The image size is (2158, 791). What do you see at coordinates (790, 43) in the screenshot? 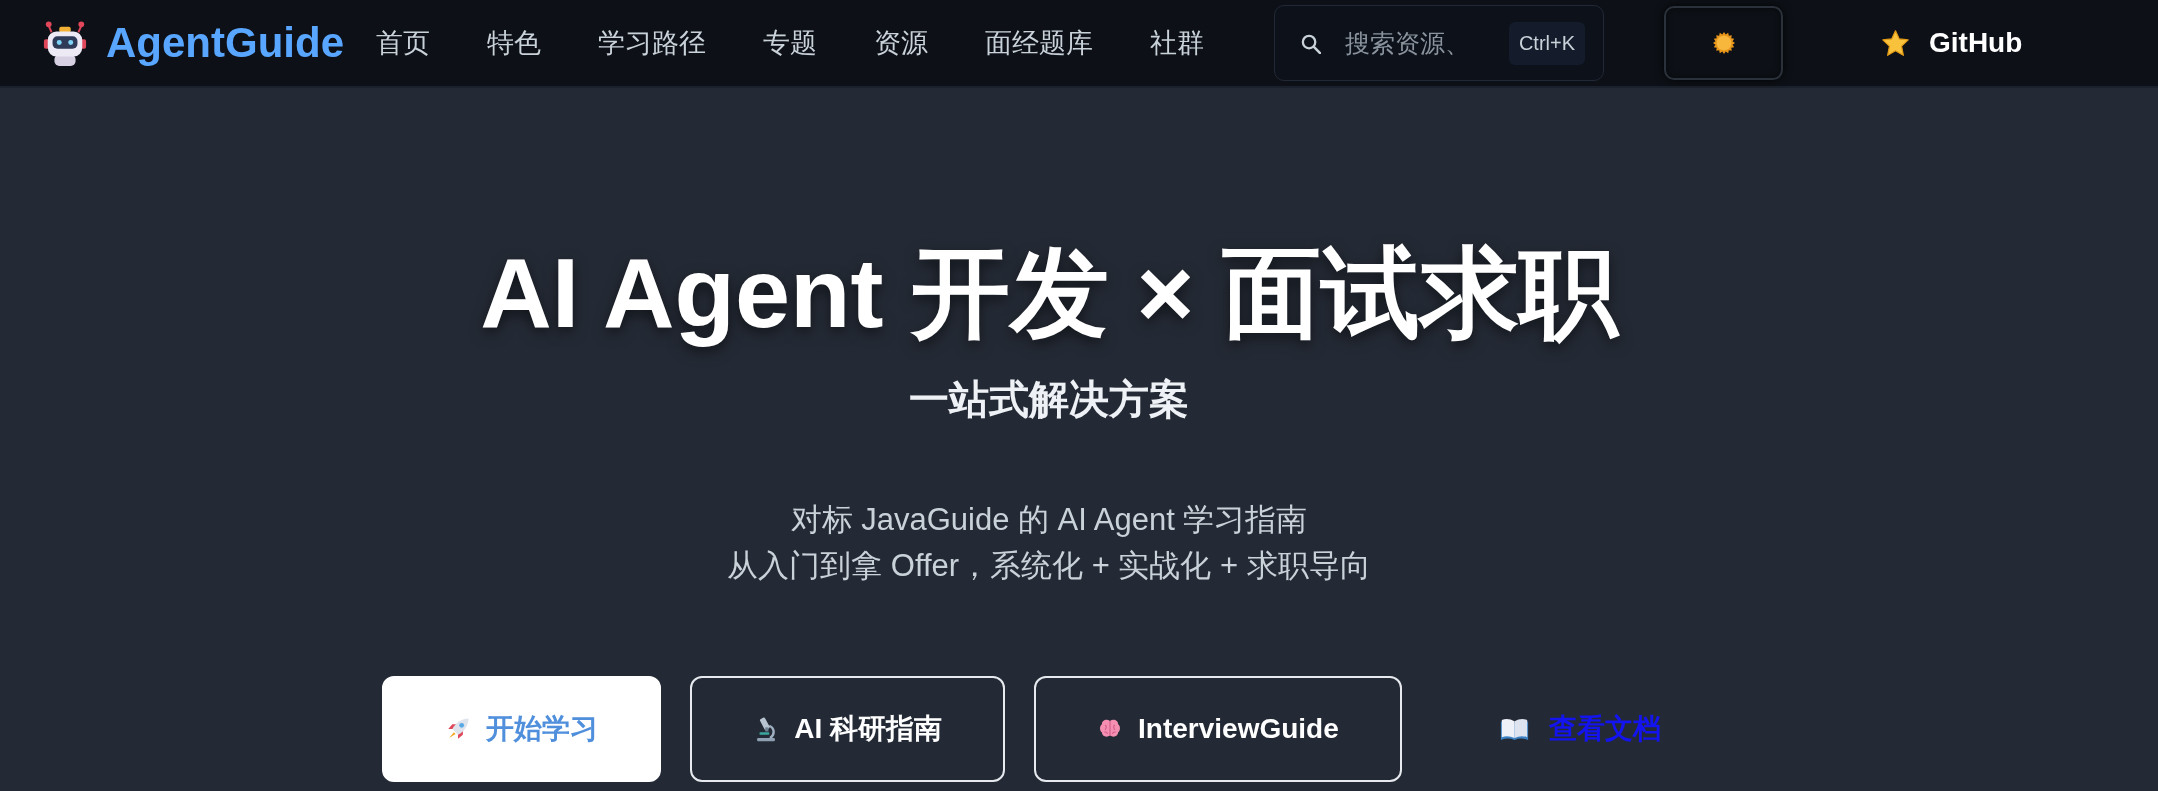
I see `nav-link: 专题` at bounding box center [790, 43].